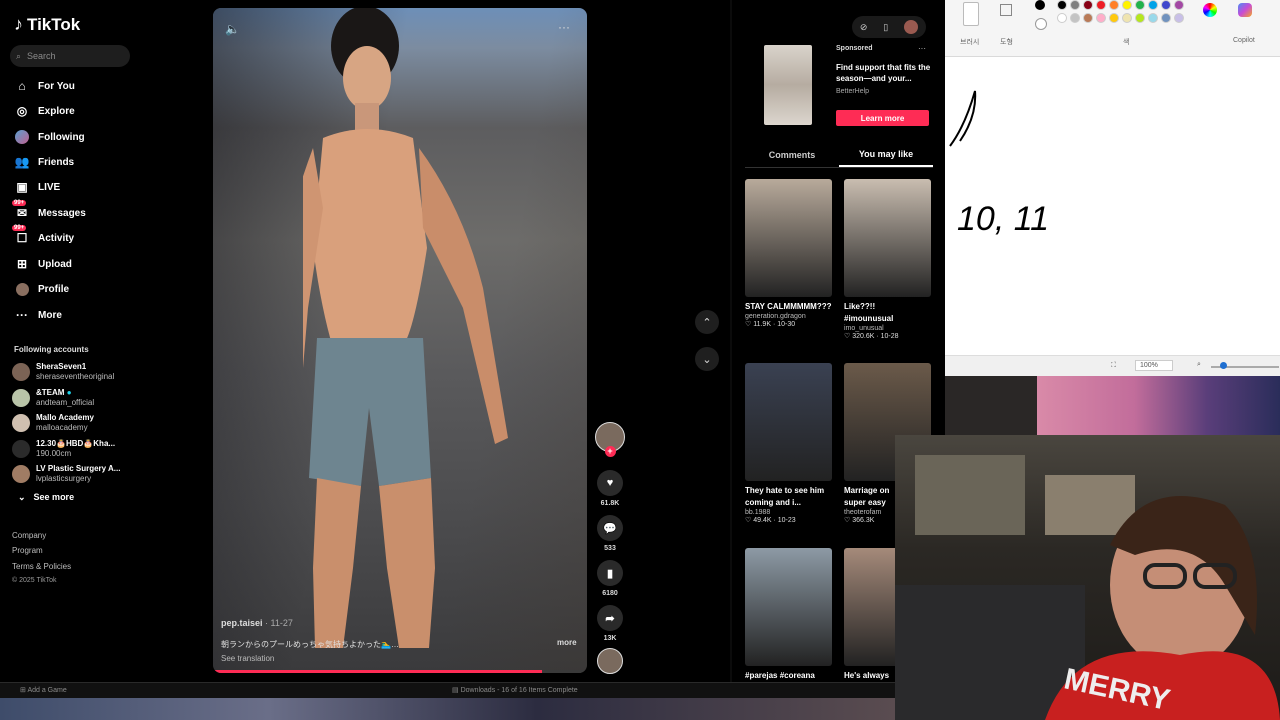 The width and height of the screenshot is (1280, 720). Describe the element at coordinates (1223, 365) in the screenshot. I see `zoom-slider-thumb` at that location.